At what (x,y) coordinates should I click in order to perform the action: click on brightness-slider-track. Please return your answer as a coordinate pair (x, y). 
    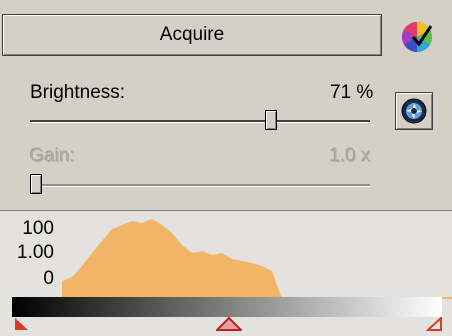
    Looking at the image, I should click on (200, 121).